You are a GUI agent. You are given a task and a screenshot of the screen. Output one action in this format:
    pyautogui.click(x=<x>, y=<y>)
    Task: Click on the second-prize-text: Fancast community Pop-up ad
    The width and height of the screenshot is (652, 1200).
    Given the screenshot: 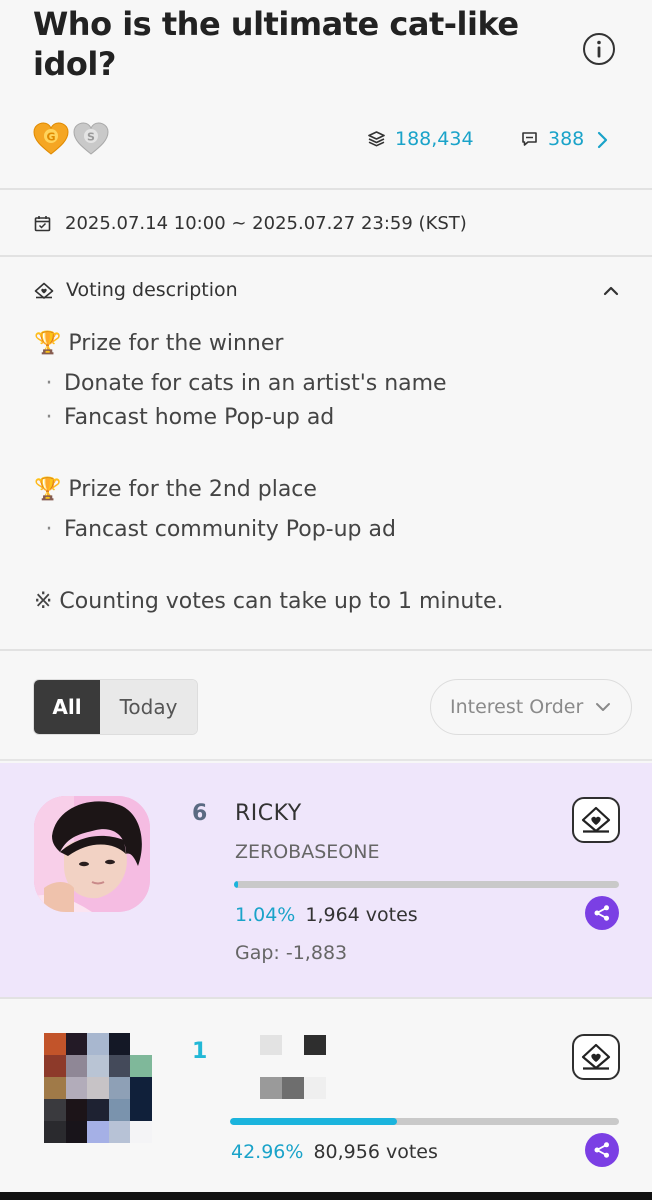 What is the action you would take?
    pyautogui.click(x=230, y=529)
    